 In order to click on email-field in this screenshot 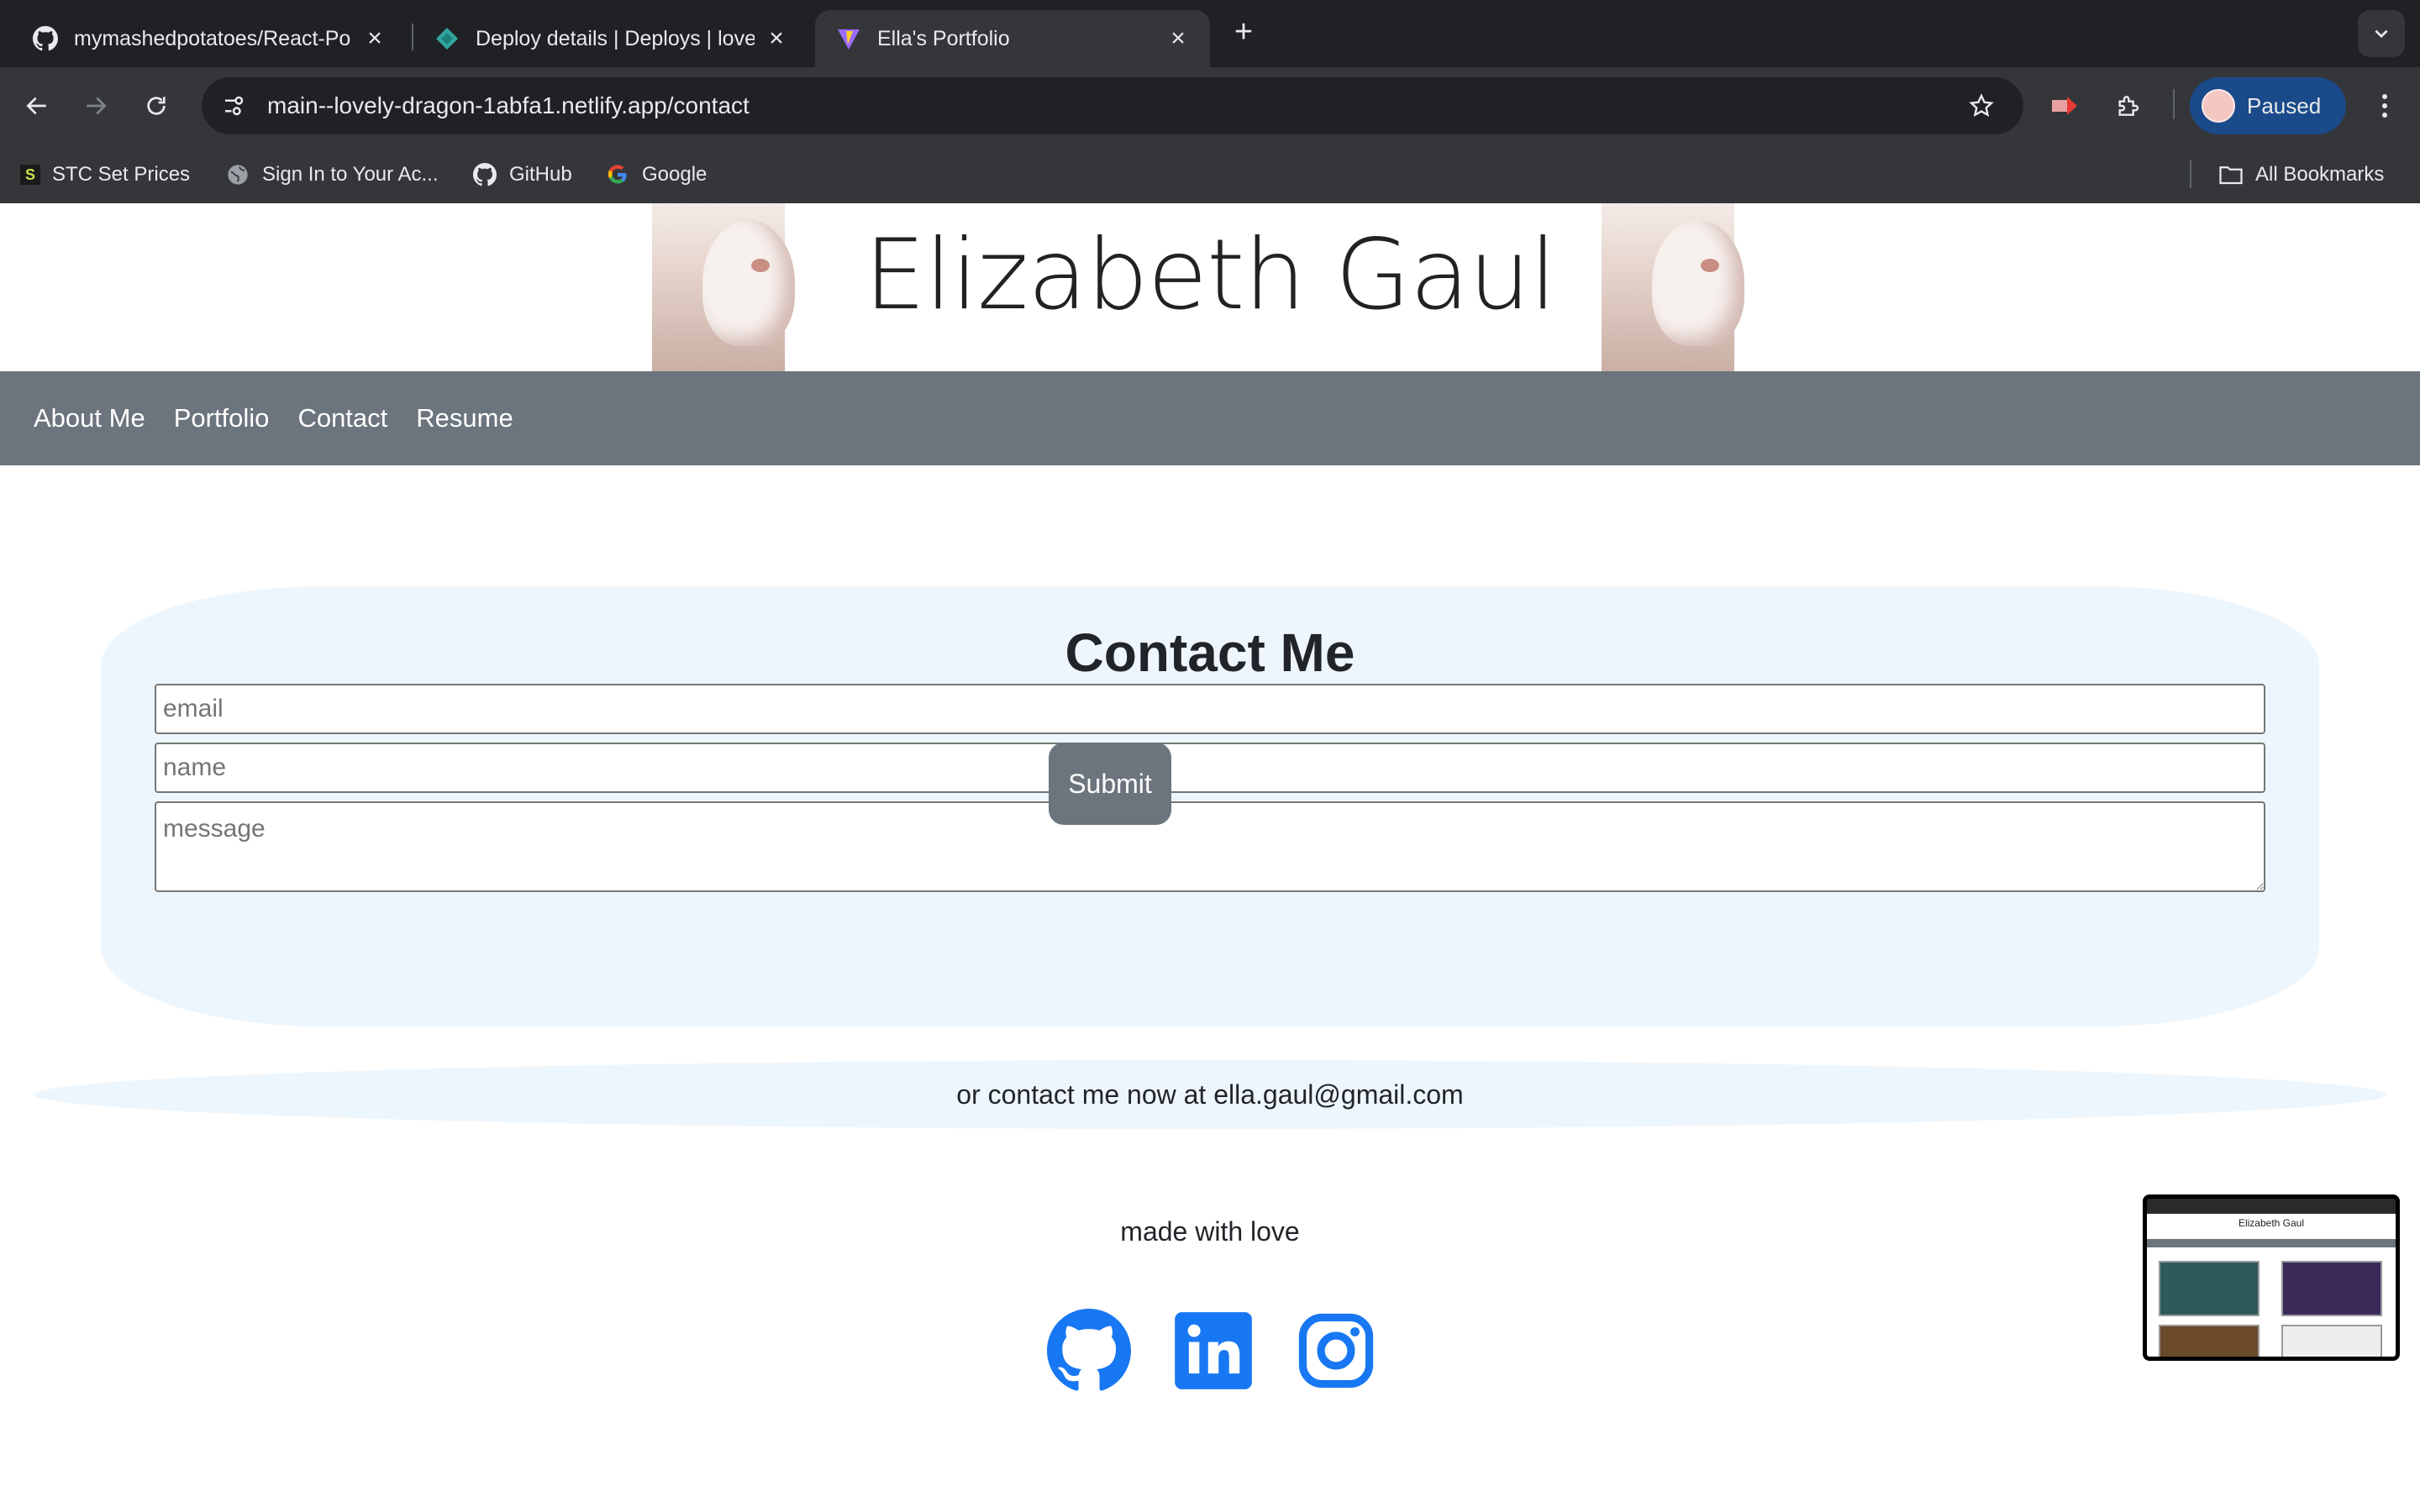, I will do `click(1210, 709)`.